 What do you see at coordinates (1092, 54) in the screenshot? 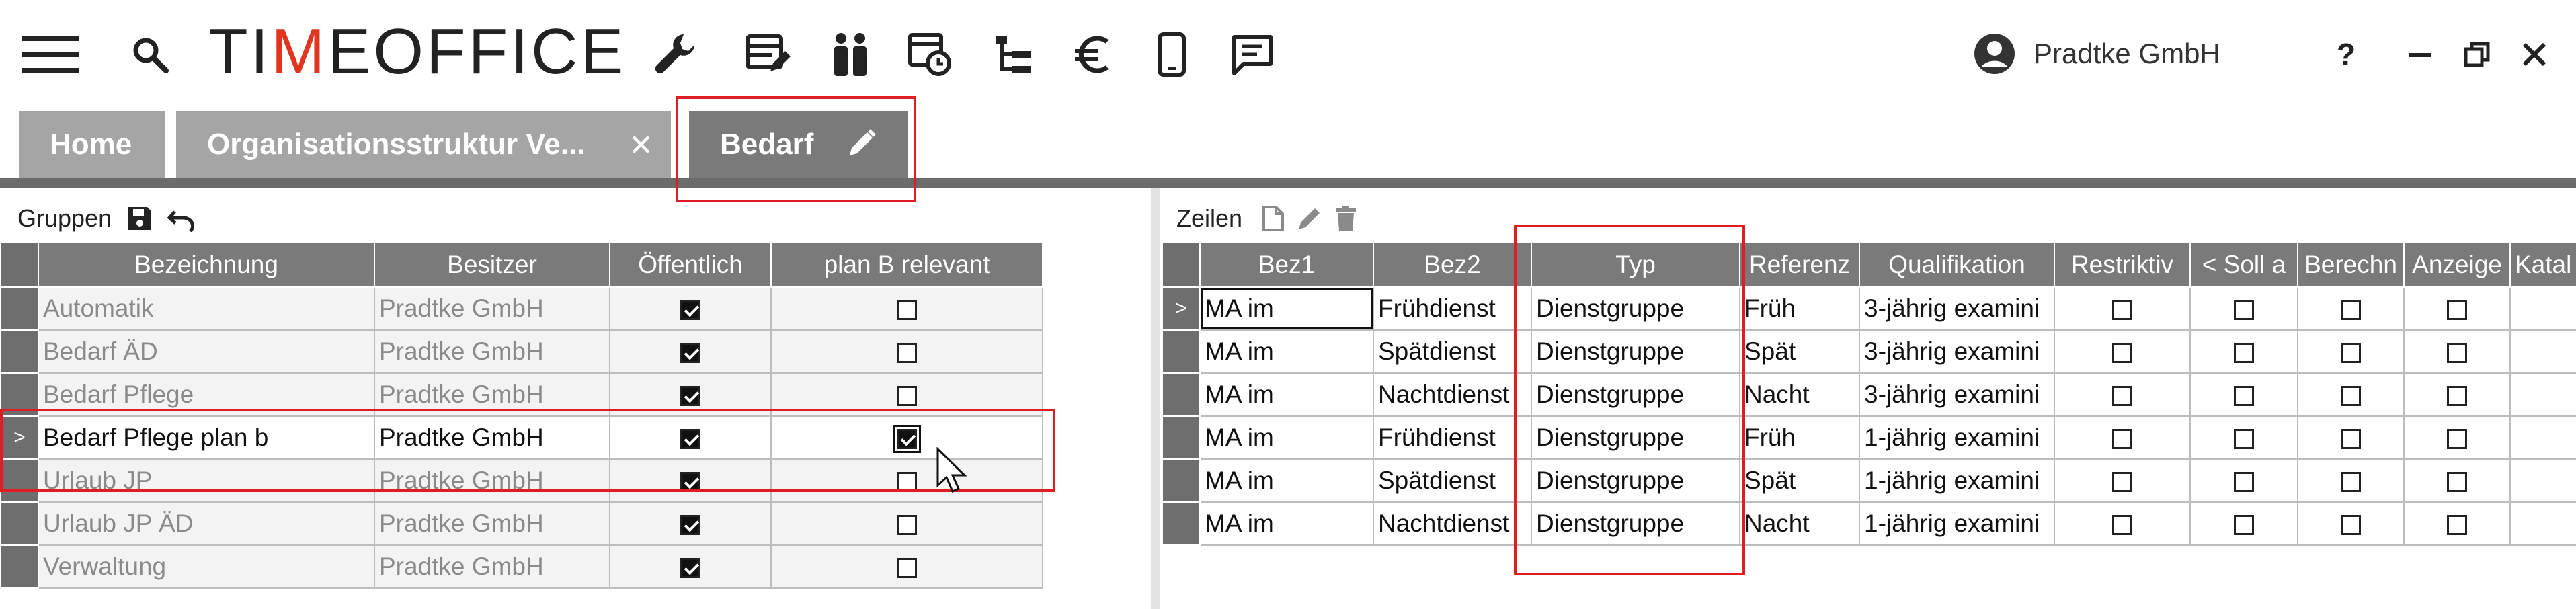
I see `euro-icon` at bounding box center [1092, 54].